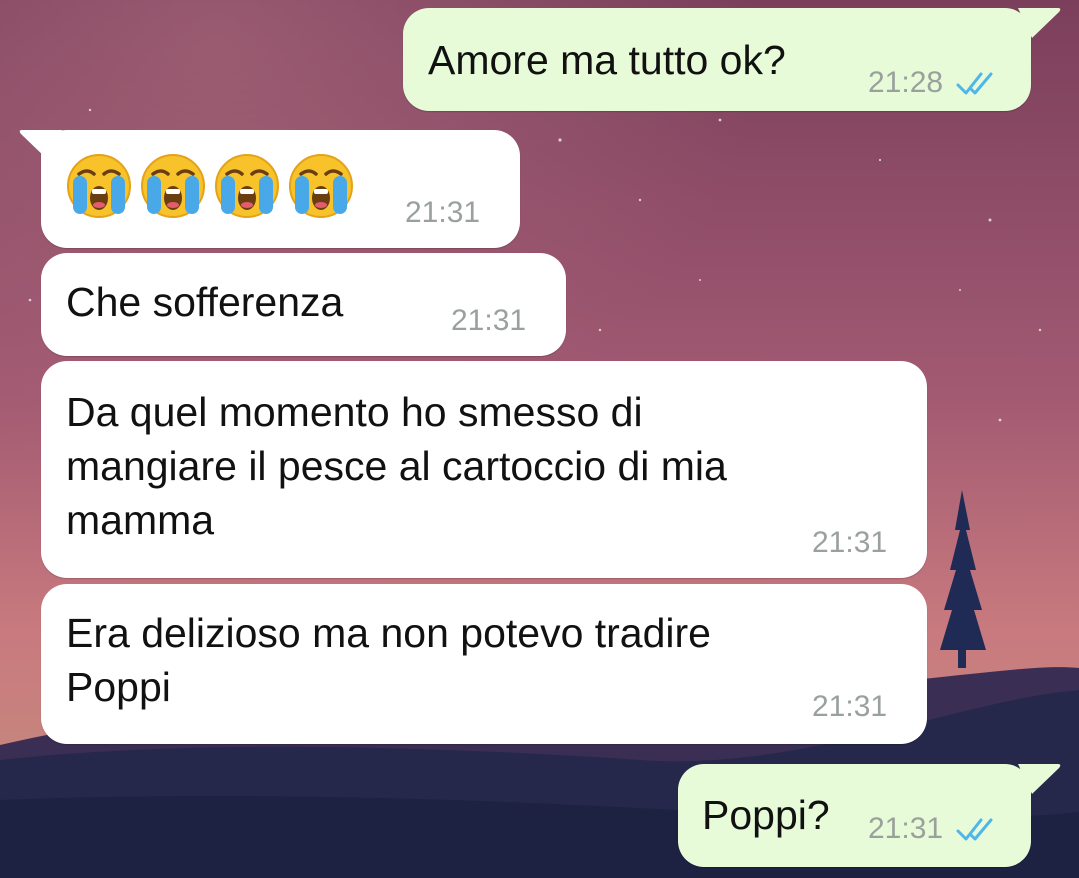 The height and width of the screenshot is (878, 1079). I want to click on message-bubble-outgoing: Amore ma tutto ok? 21:28, so click(717, 59).